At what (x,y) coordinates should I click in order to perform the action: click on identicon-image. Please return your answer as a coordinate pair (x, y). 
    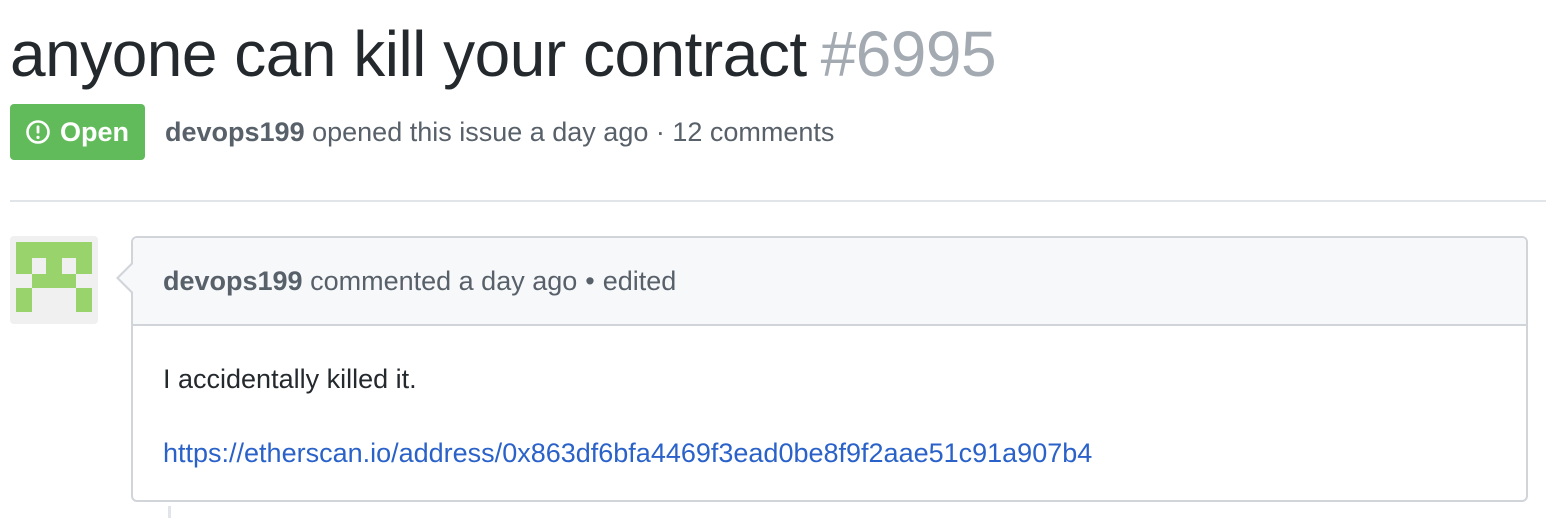
    Looking at the image, I should click on (54, 280).